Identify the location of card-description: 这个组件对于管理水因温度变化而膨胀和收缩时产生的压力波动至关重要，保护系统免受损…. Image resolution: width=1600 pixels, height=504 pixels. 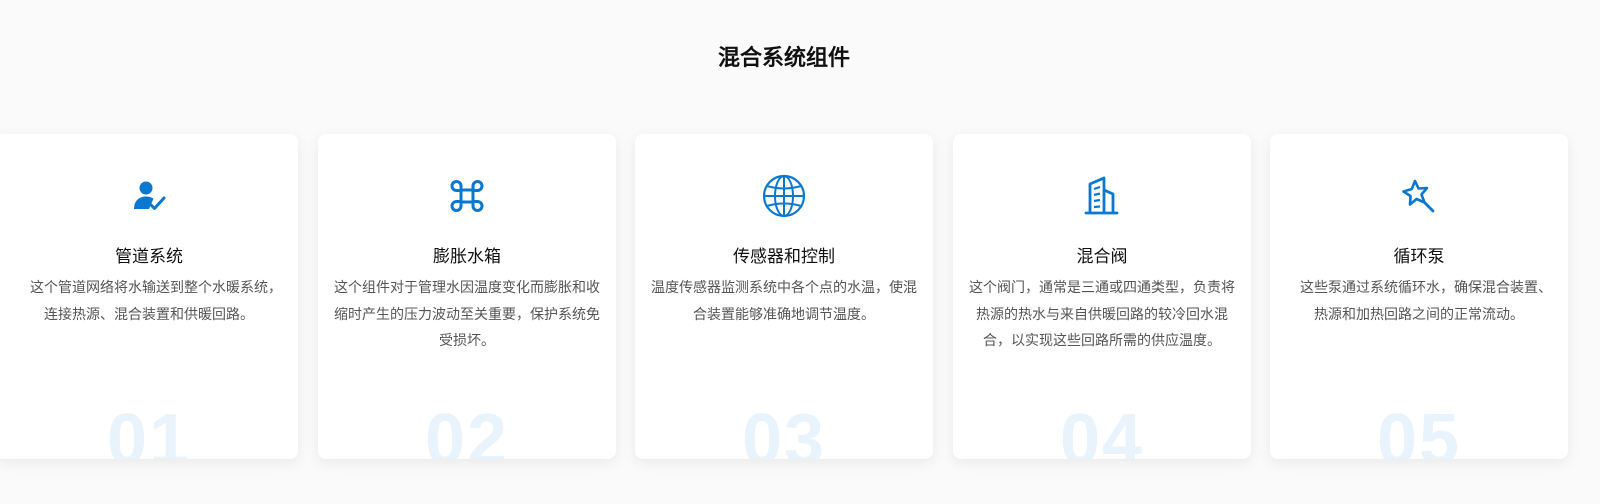
(467, 314).